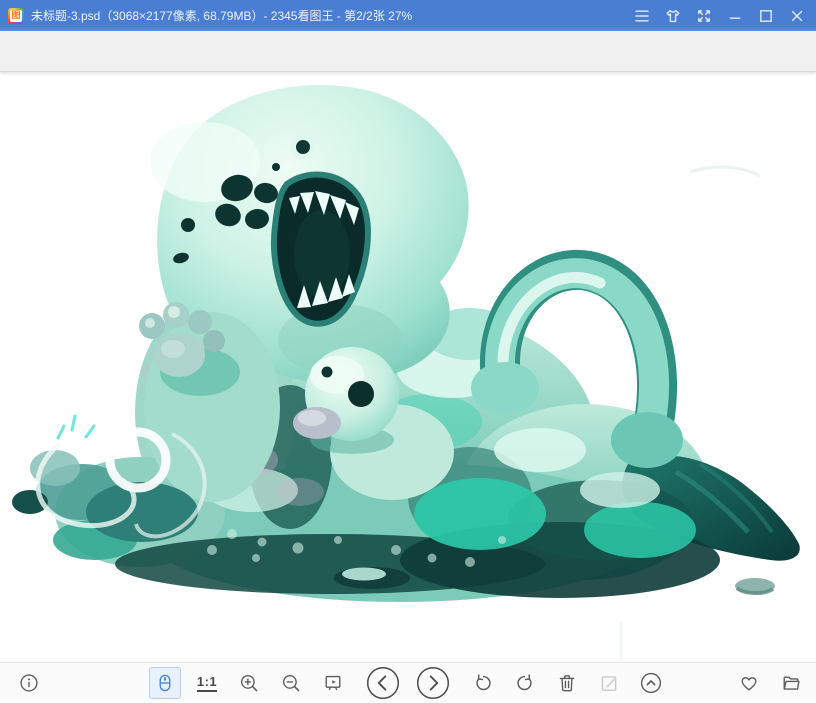 The height and width of the screenshot is (703, 816). What do you see at coordinates (408, 682) in the screenshot?
I see `bottom-toolbar: 1:1` at bounding box center [408, 682].